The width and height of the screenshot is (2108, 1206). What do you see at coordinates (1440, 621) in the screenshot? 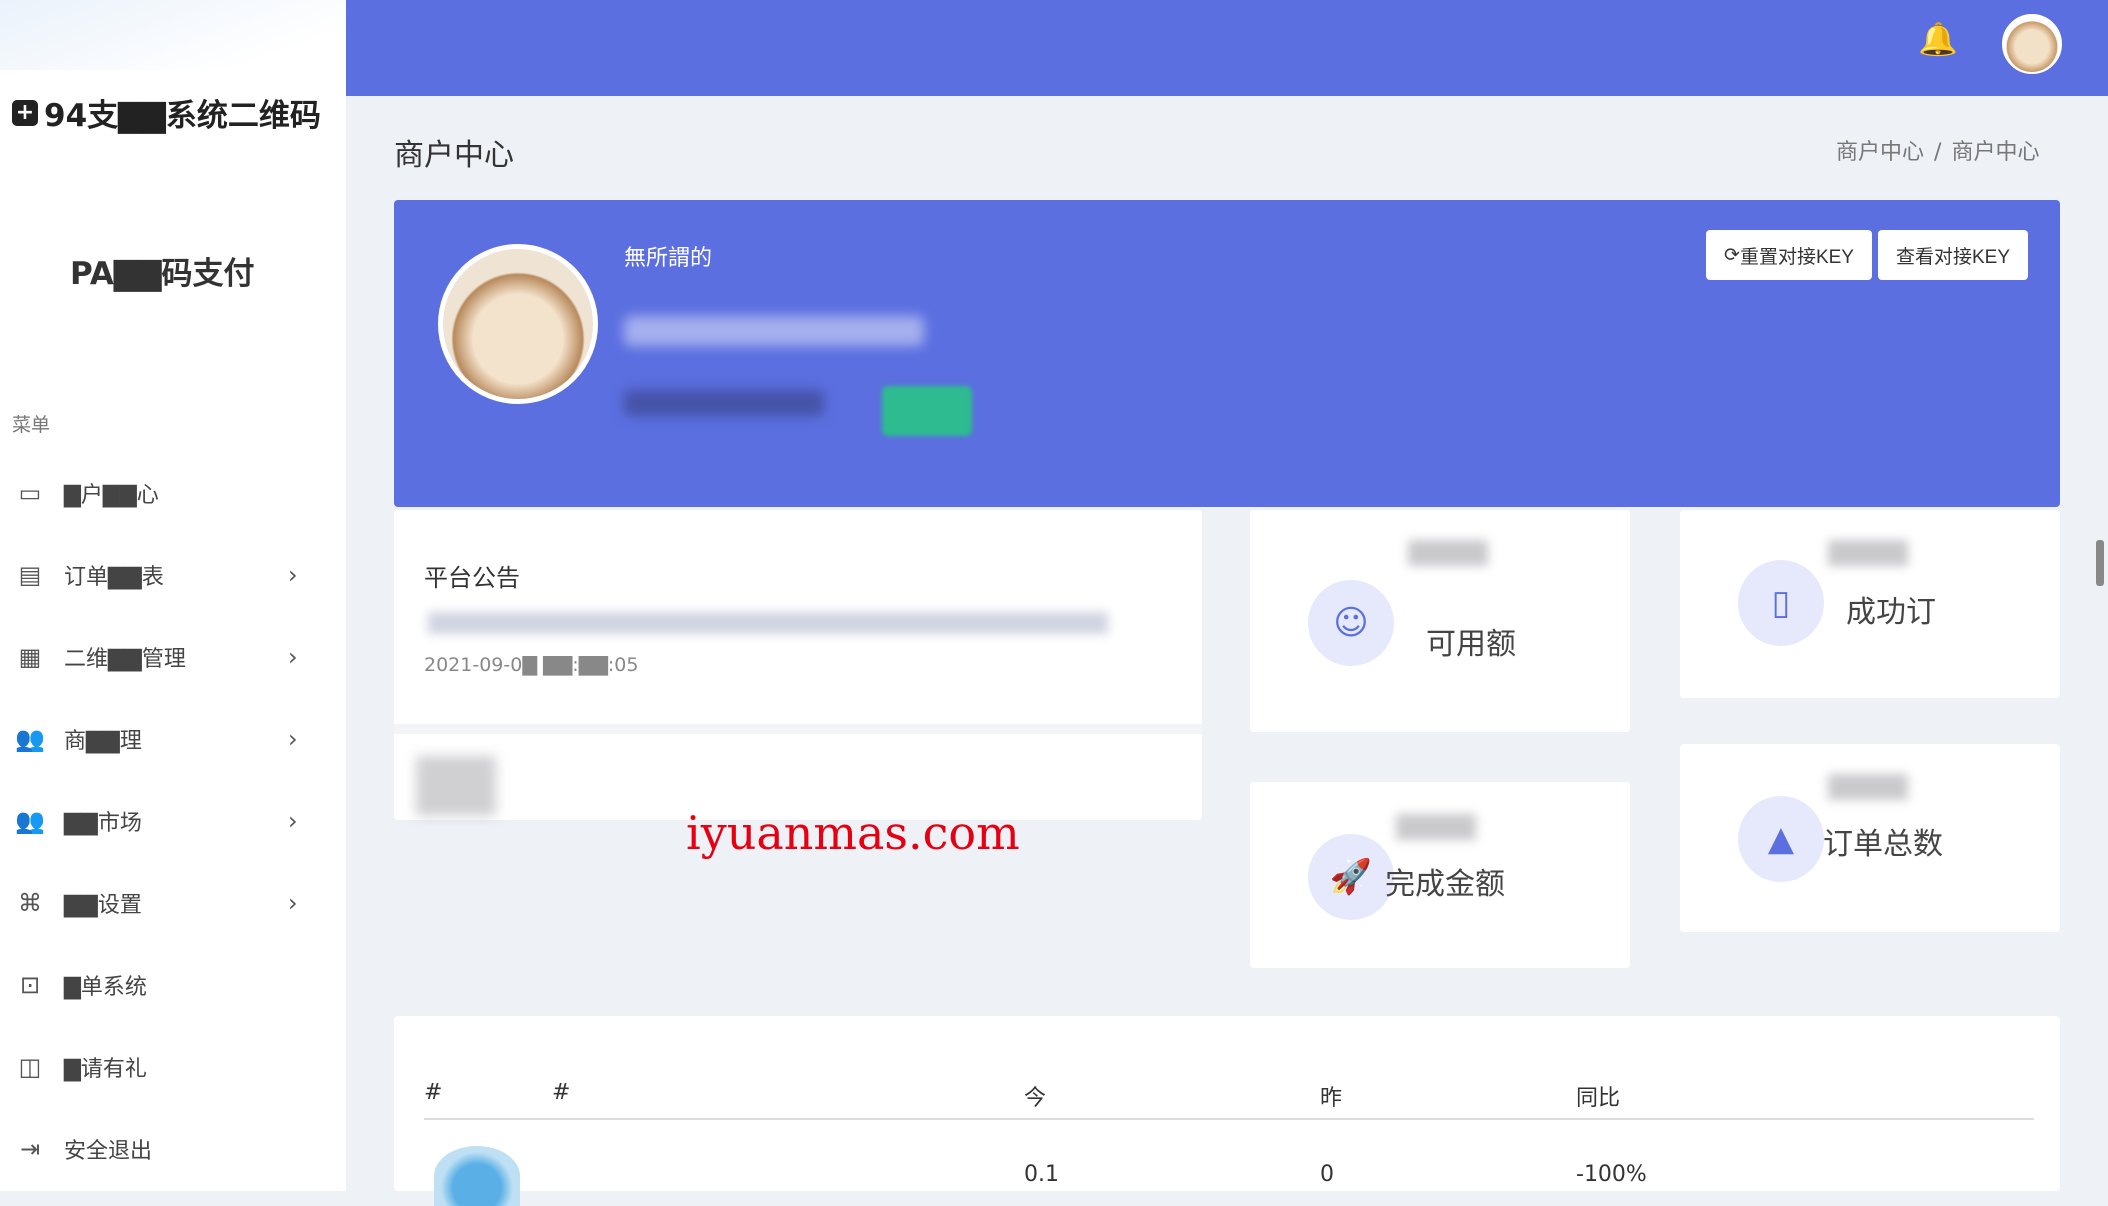
I see `stat-card-available-balance: ☺ 可用额` at bounding box center [1440, 621].